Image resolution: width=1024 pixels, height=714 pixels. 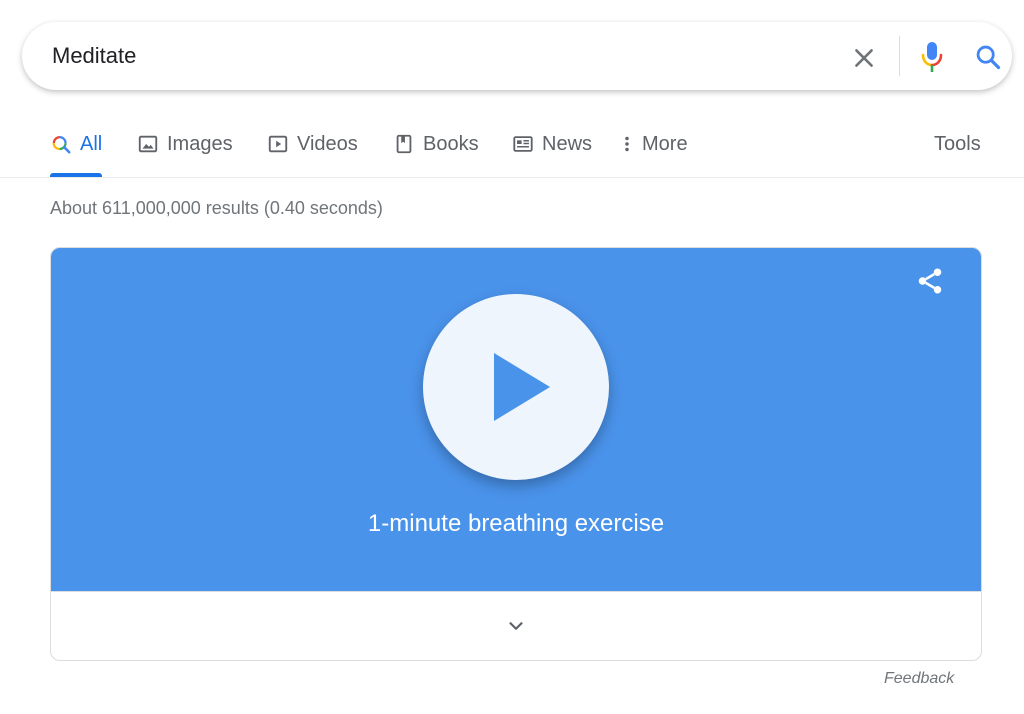 I want to click on video-icon, so click(x=278, y=144).